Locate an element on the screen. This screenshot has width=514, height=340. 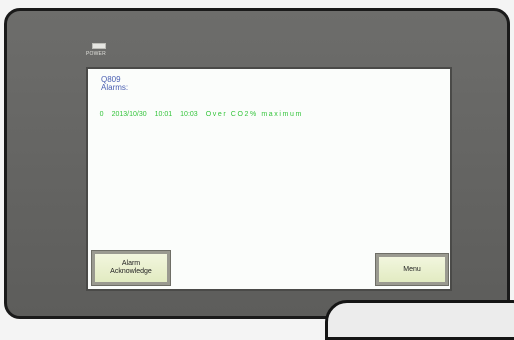
acknowledge-button-label: Alarm Acknowledge is located at coordinates (131, 268).